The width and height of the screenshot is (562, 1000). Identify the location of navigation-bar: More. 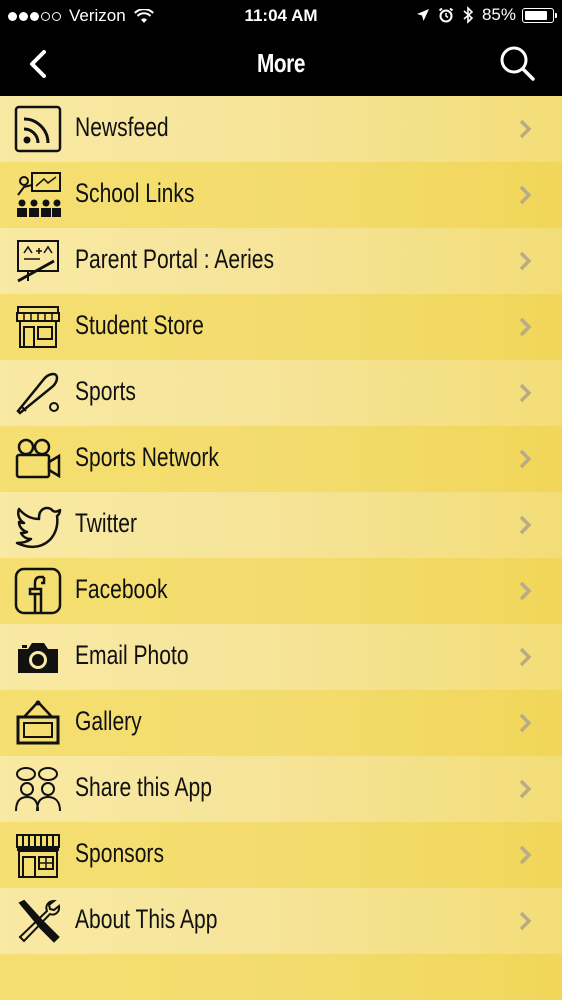
(281, 64).